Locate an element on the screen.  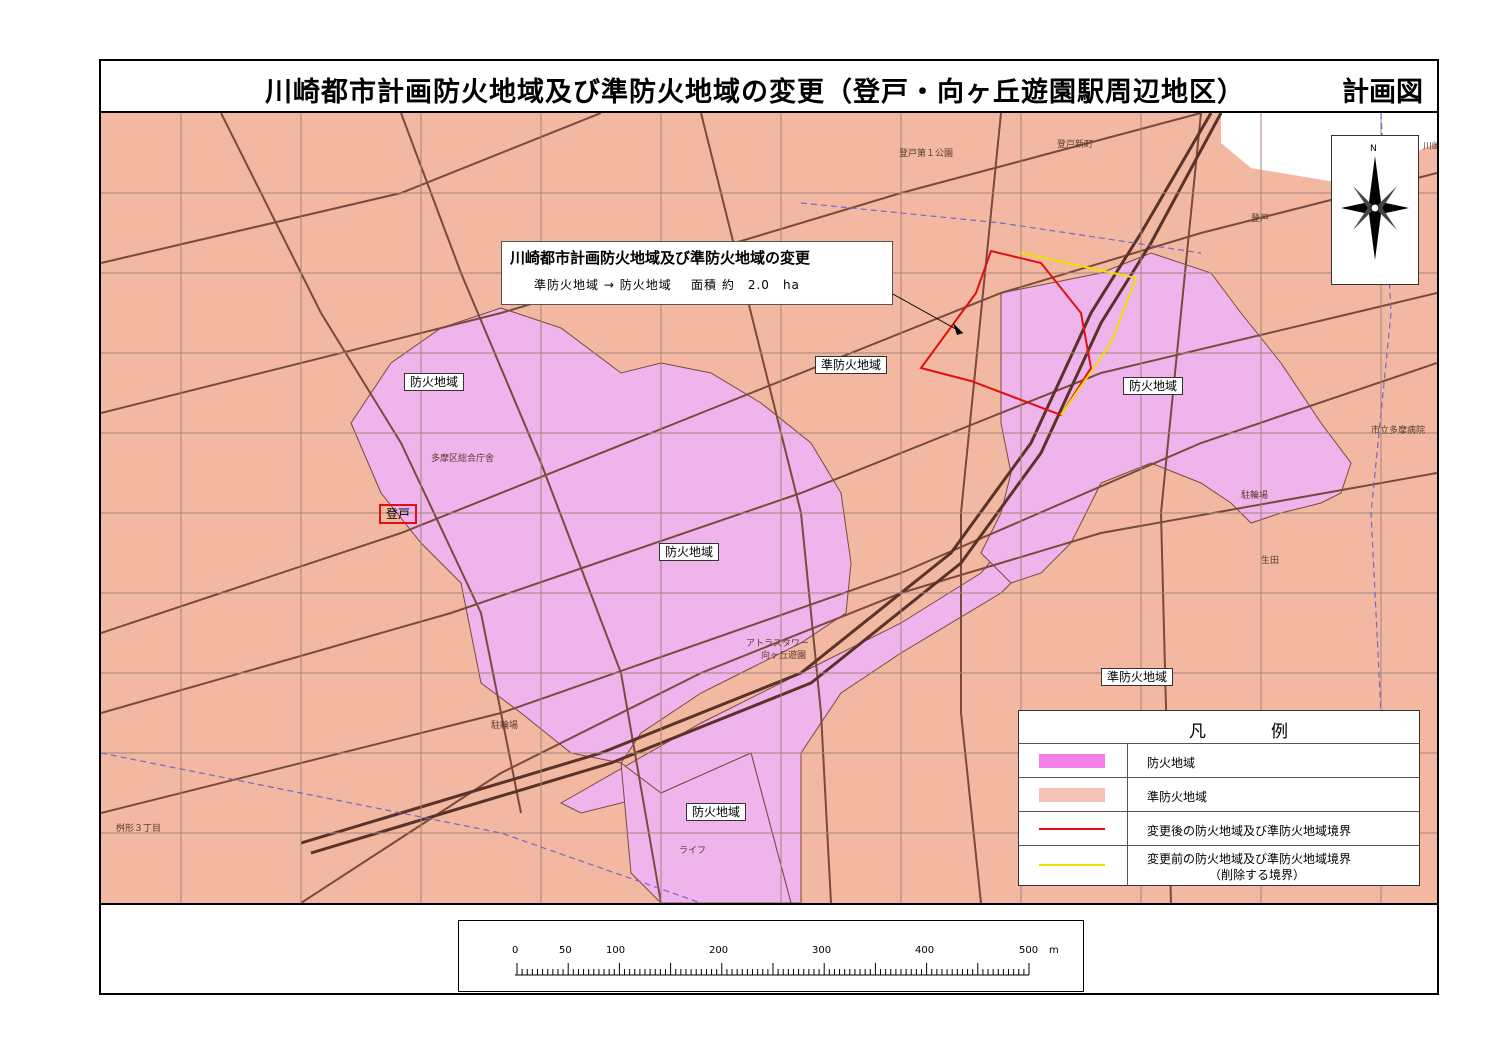
callout-change-line: 準防火地域 → 防火地域 面積 約 2.0 ha is located at coordinates (667, 284).